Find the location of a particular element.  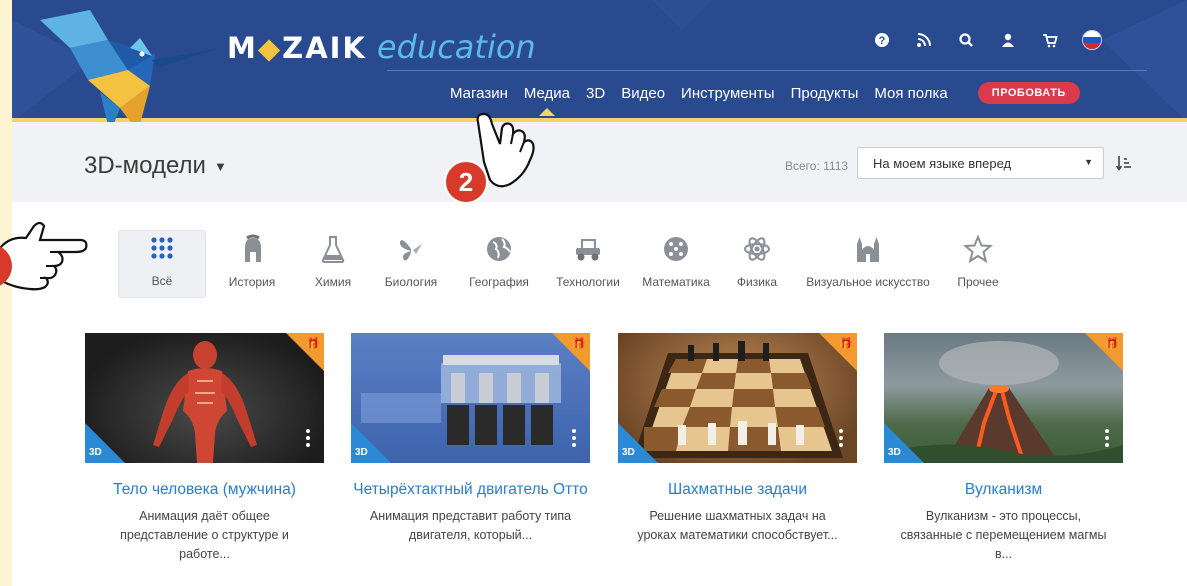

category-other: Прочее is located at coordinates (978, 264).